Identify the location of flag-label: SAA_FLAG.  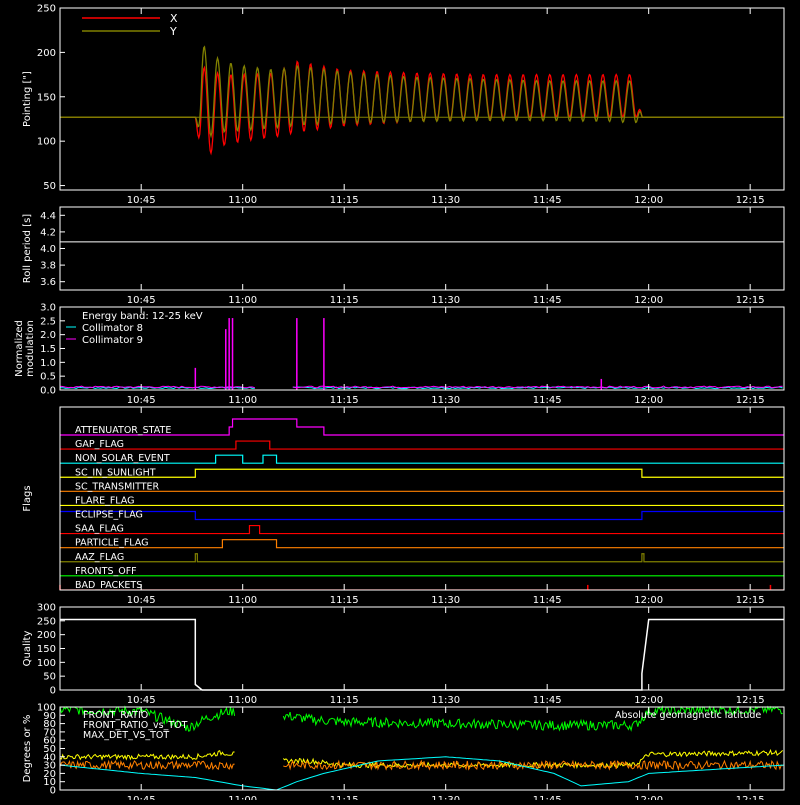
(99, 529).